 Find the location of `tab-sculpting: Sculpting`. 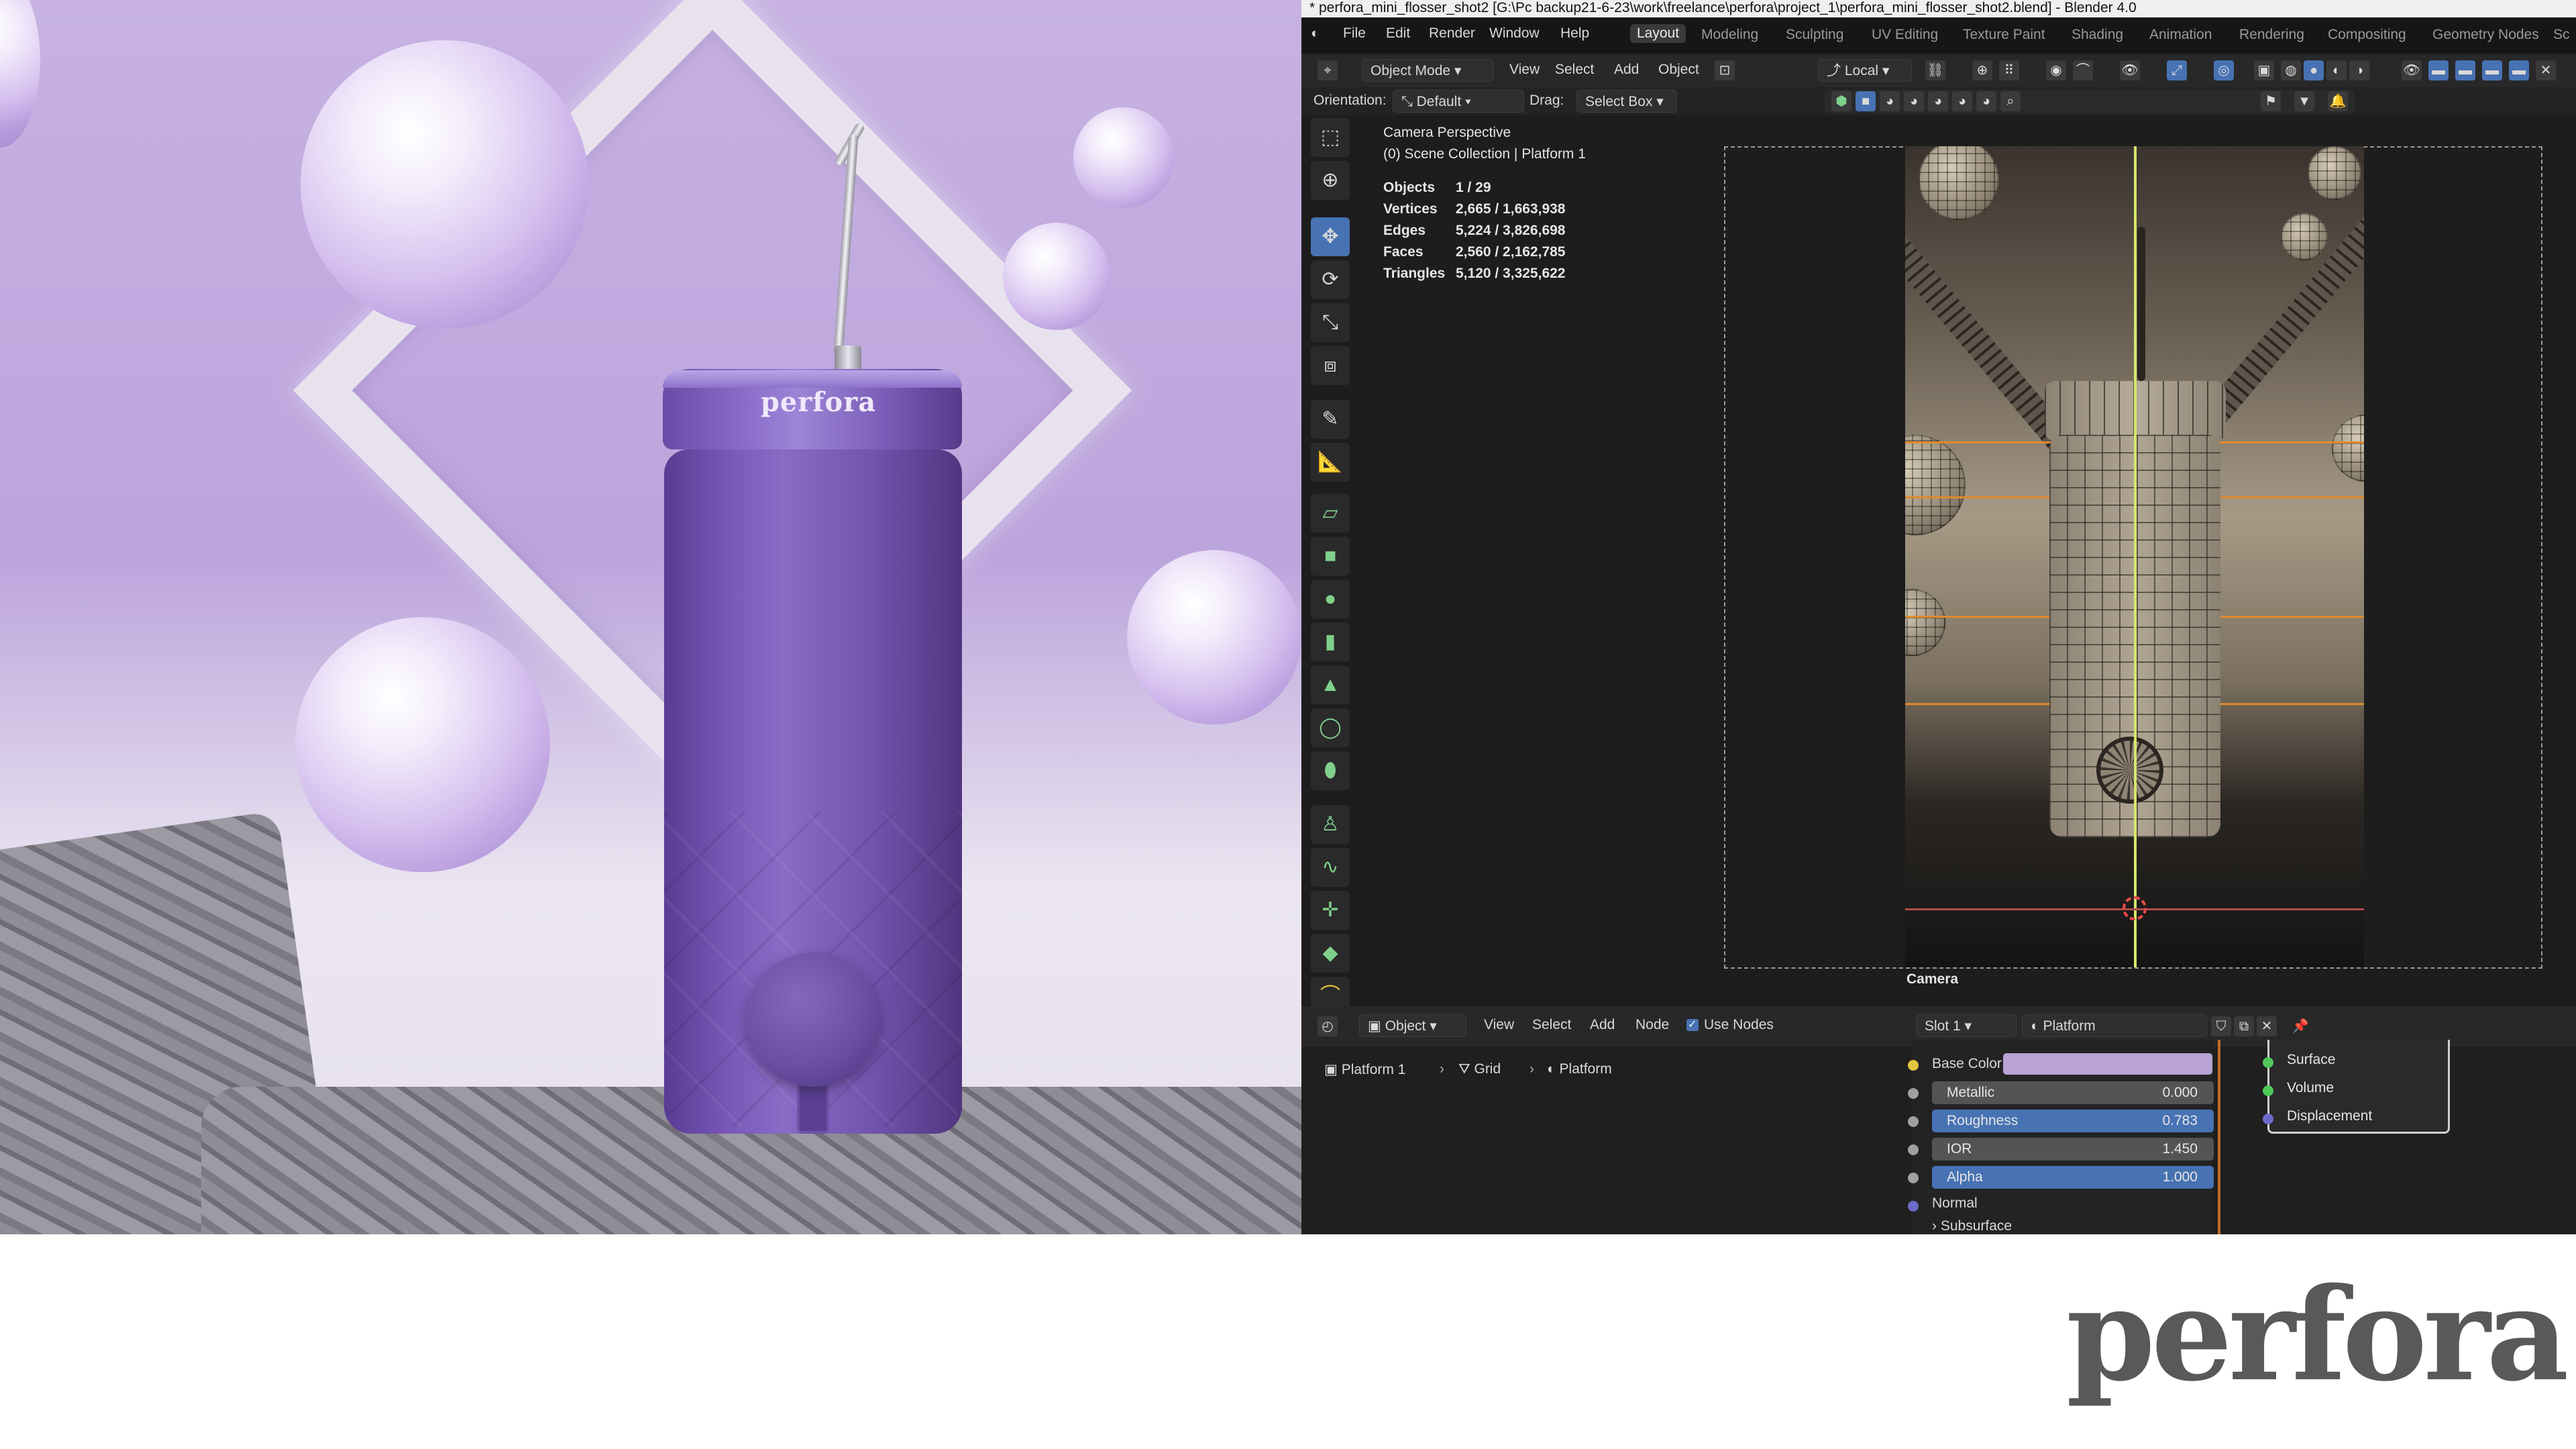

tab-sculpting: Sculpting is located at coordinates (1814, 35).